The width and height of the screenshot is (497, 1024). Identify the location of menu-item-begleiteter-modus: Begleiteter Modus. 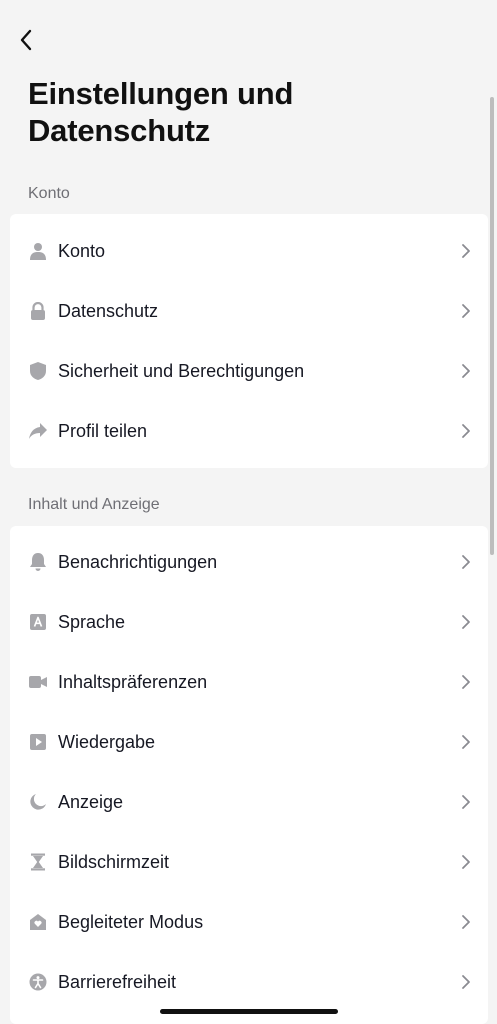
(249, 922).